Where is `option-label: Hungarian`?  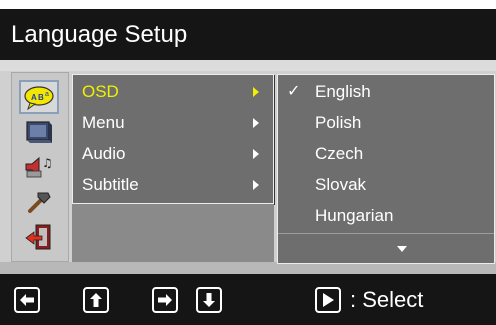
option-label: Hungarian is located at coordinates (354, 215).